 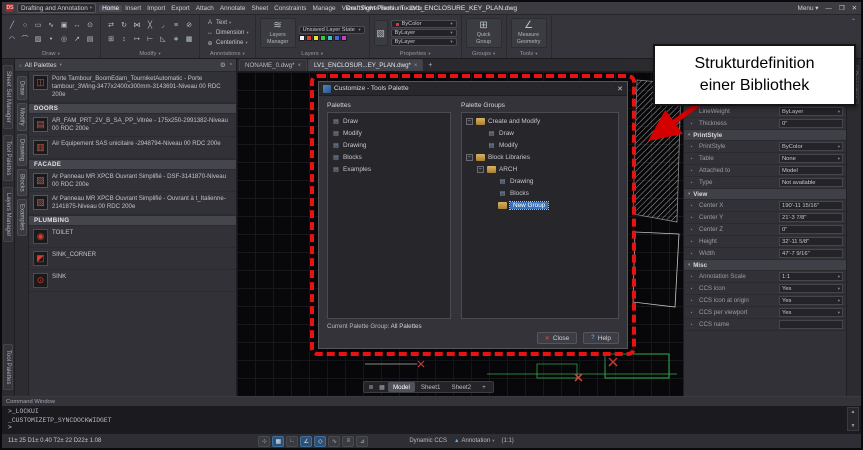 I want to click on maximize-button: ❐, so click(x=842, y=8).